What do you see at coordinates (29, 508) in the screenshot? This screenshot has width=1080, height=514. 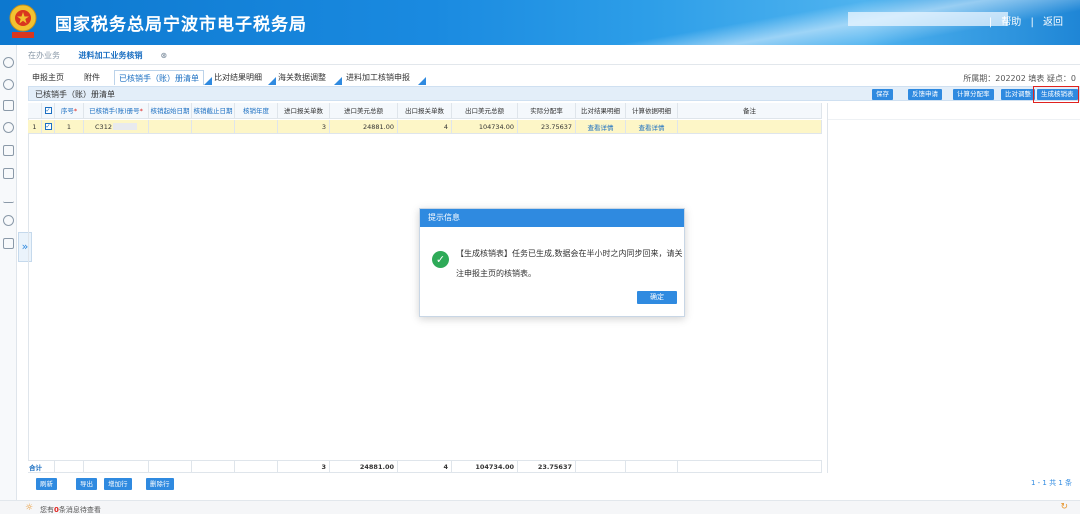 I see `bell-icon: ☼` at bounding box center [29, 508].